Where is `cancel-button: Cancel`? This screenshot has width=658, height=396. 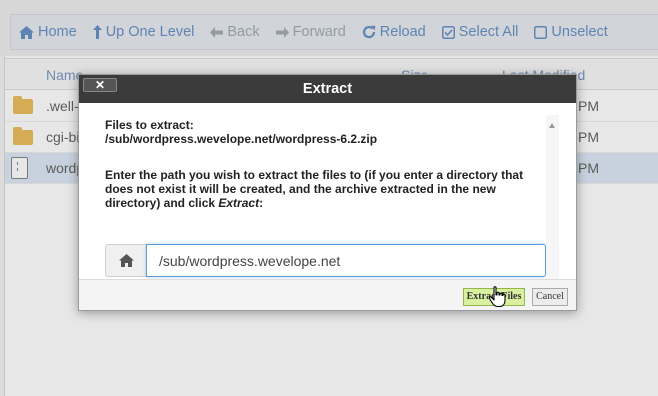
cancel-button: Cancel is located at coordinates (550, 297).